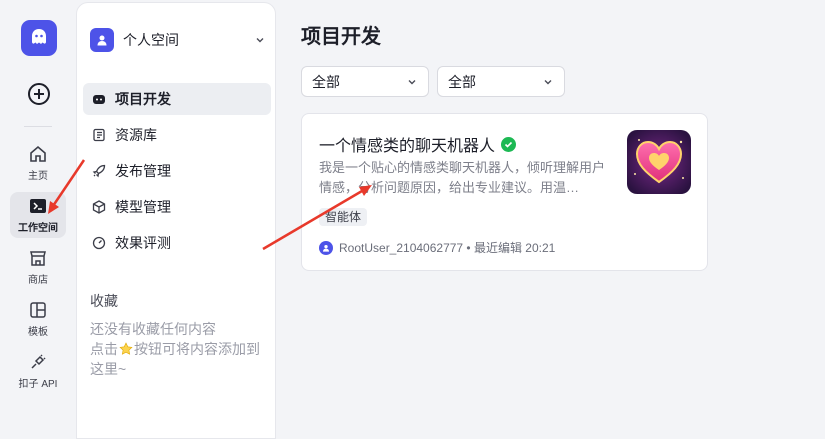  Describe the element at coordinates (38, 126) in the screenshot. I see `rail-divider` at that location.